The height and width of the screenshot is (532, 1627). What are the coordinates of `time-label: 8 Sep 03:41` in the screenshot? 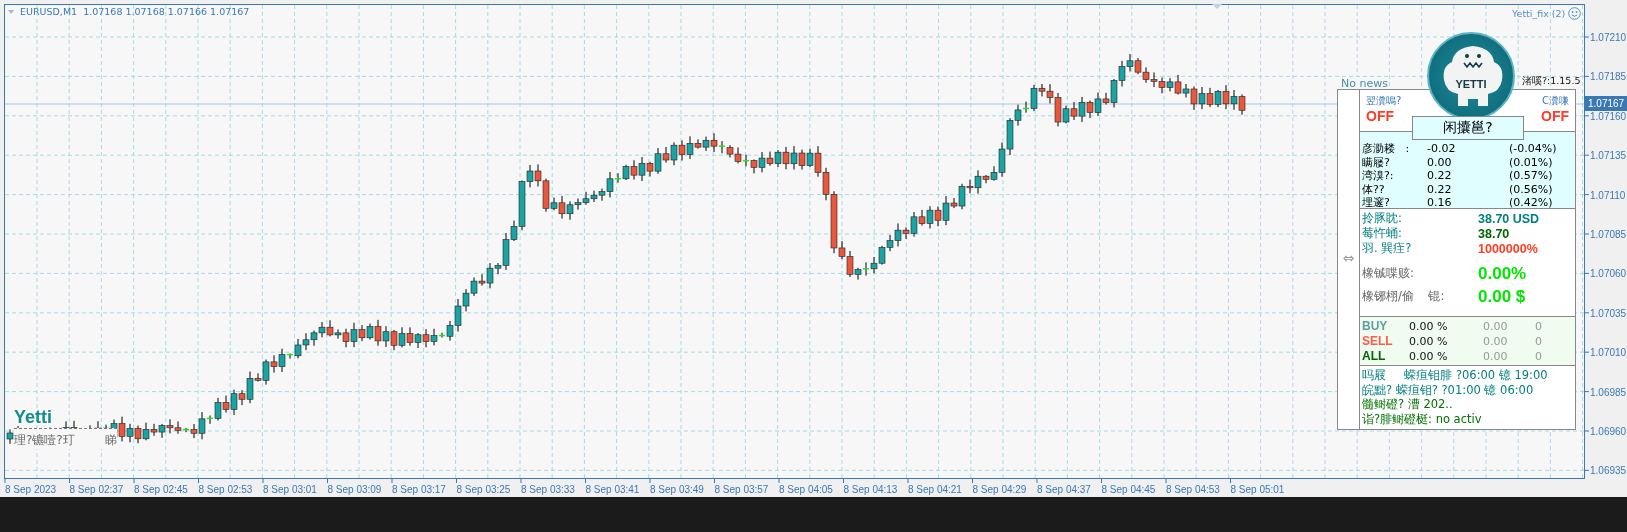 It's located at (612, 489).